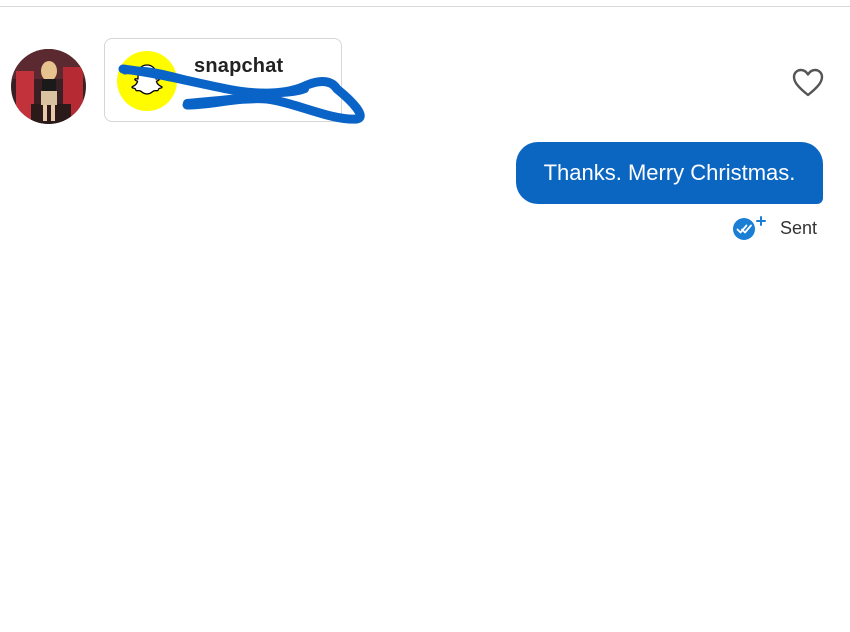 This screenshot has width=850, height=632. Describe the element at coordinates (223, 80) in the screenshot. I see `snapchat-share-card: snapchat` at that location.